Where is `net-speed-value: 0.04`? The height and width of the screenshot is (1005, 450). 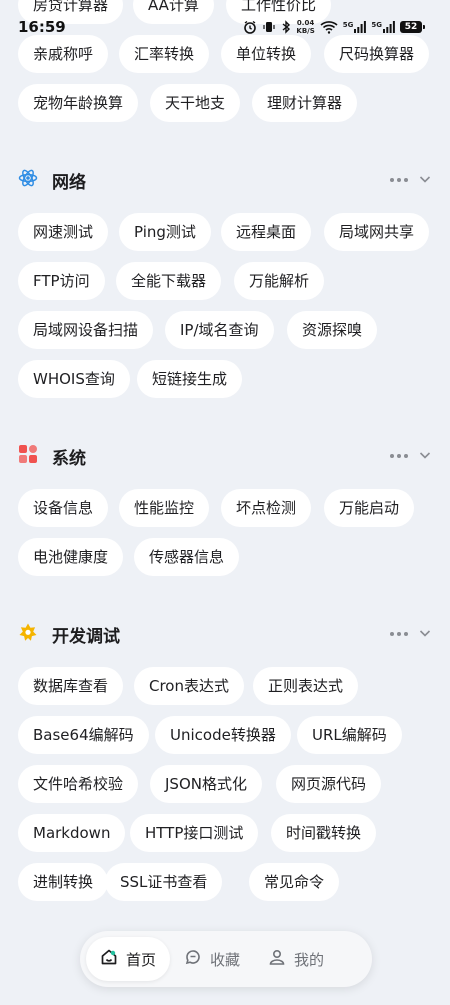
net-speed-value: 0.04 is located at coordinates (305, 23).